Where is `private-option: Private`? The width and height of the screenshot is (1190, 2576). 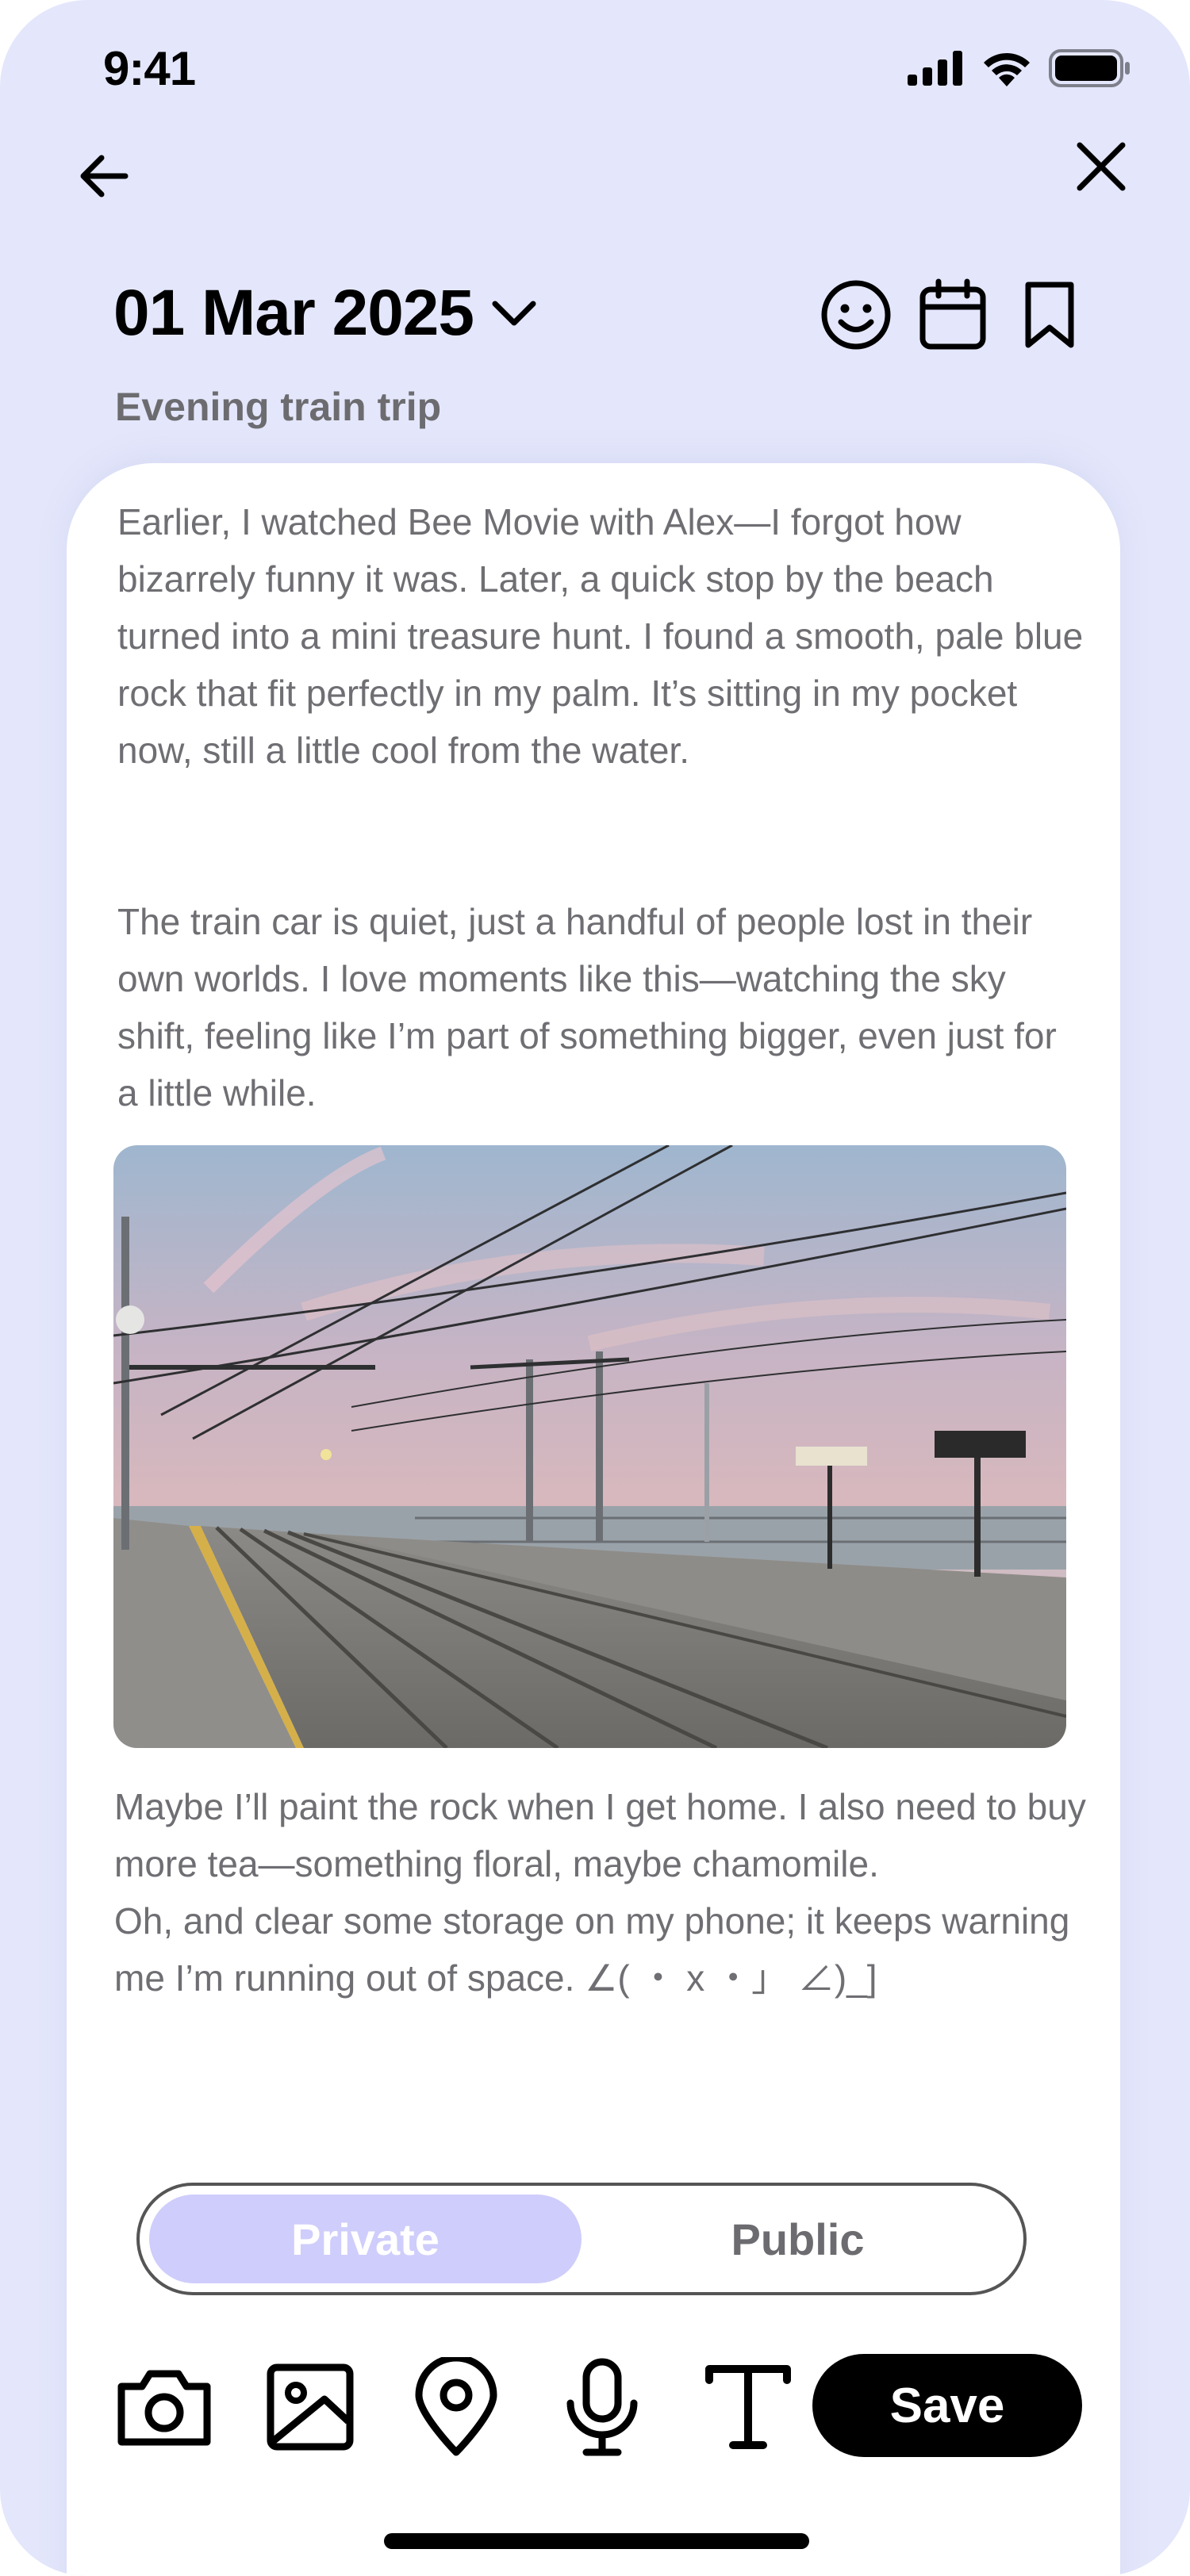 private-option: Private is located at coordinates (365, 2239).